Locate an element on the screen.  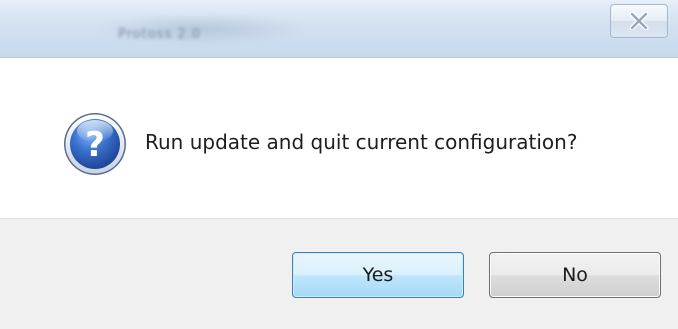
window-title: Protoss 2.0 is located at coordinates (160, 34).